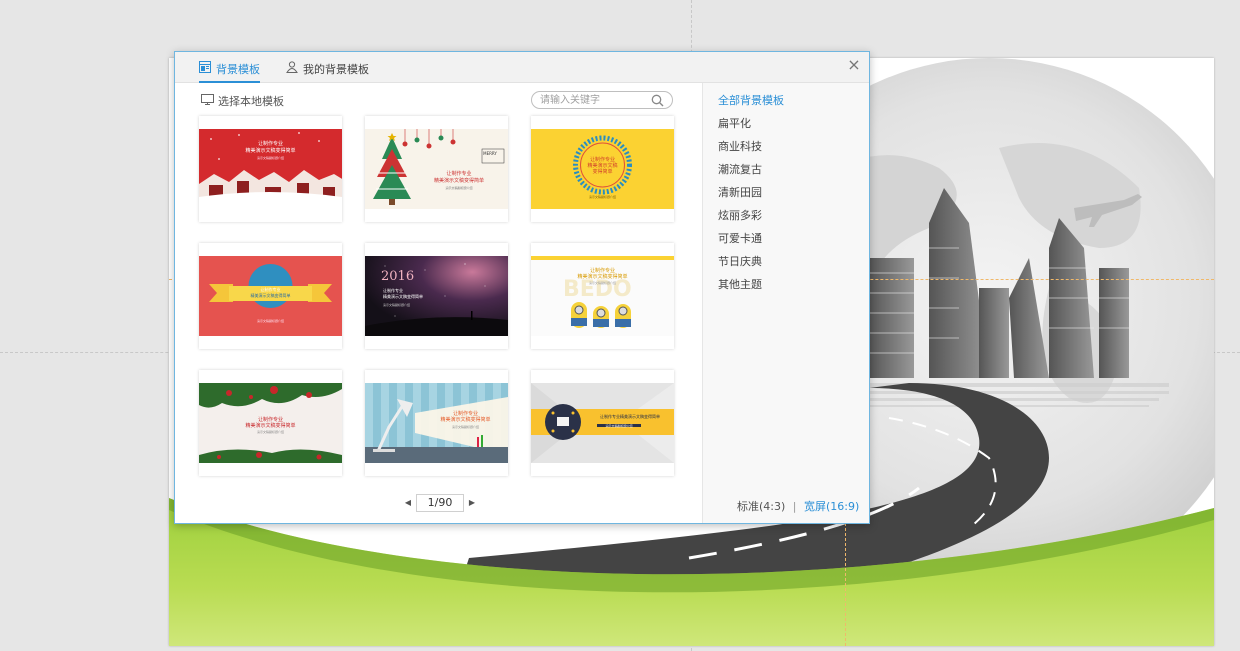 This screenshot has width=1240, height=651. Describe the element at coordinates (831, 506) in the screenshot. I see `aspect-wide-option: 宽屏(16:9)` at that location.